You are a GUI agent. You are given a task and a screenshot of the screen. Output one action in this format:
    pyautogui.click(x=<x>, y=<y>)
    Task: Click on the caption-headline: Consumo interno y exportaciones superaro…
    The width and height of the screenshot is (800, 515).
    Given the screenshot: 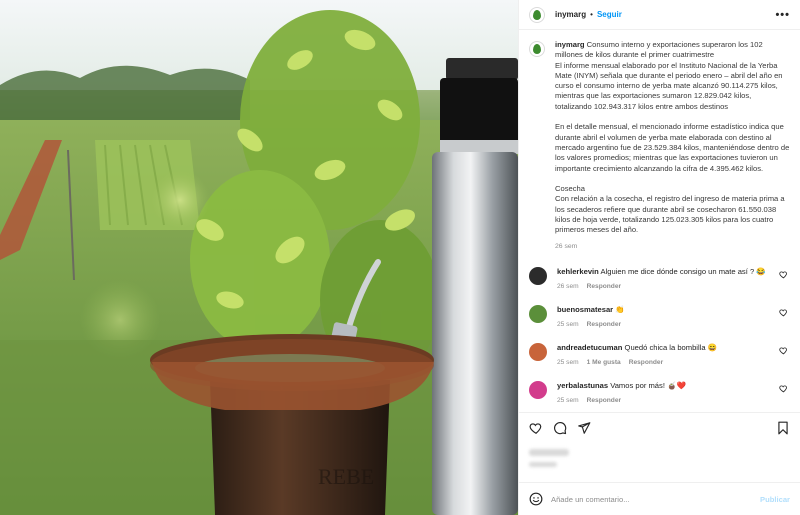 What is the action you would take?
    pyautogui.click(x=659, y=50)
    